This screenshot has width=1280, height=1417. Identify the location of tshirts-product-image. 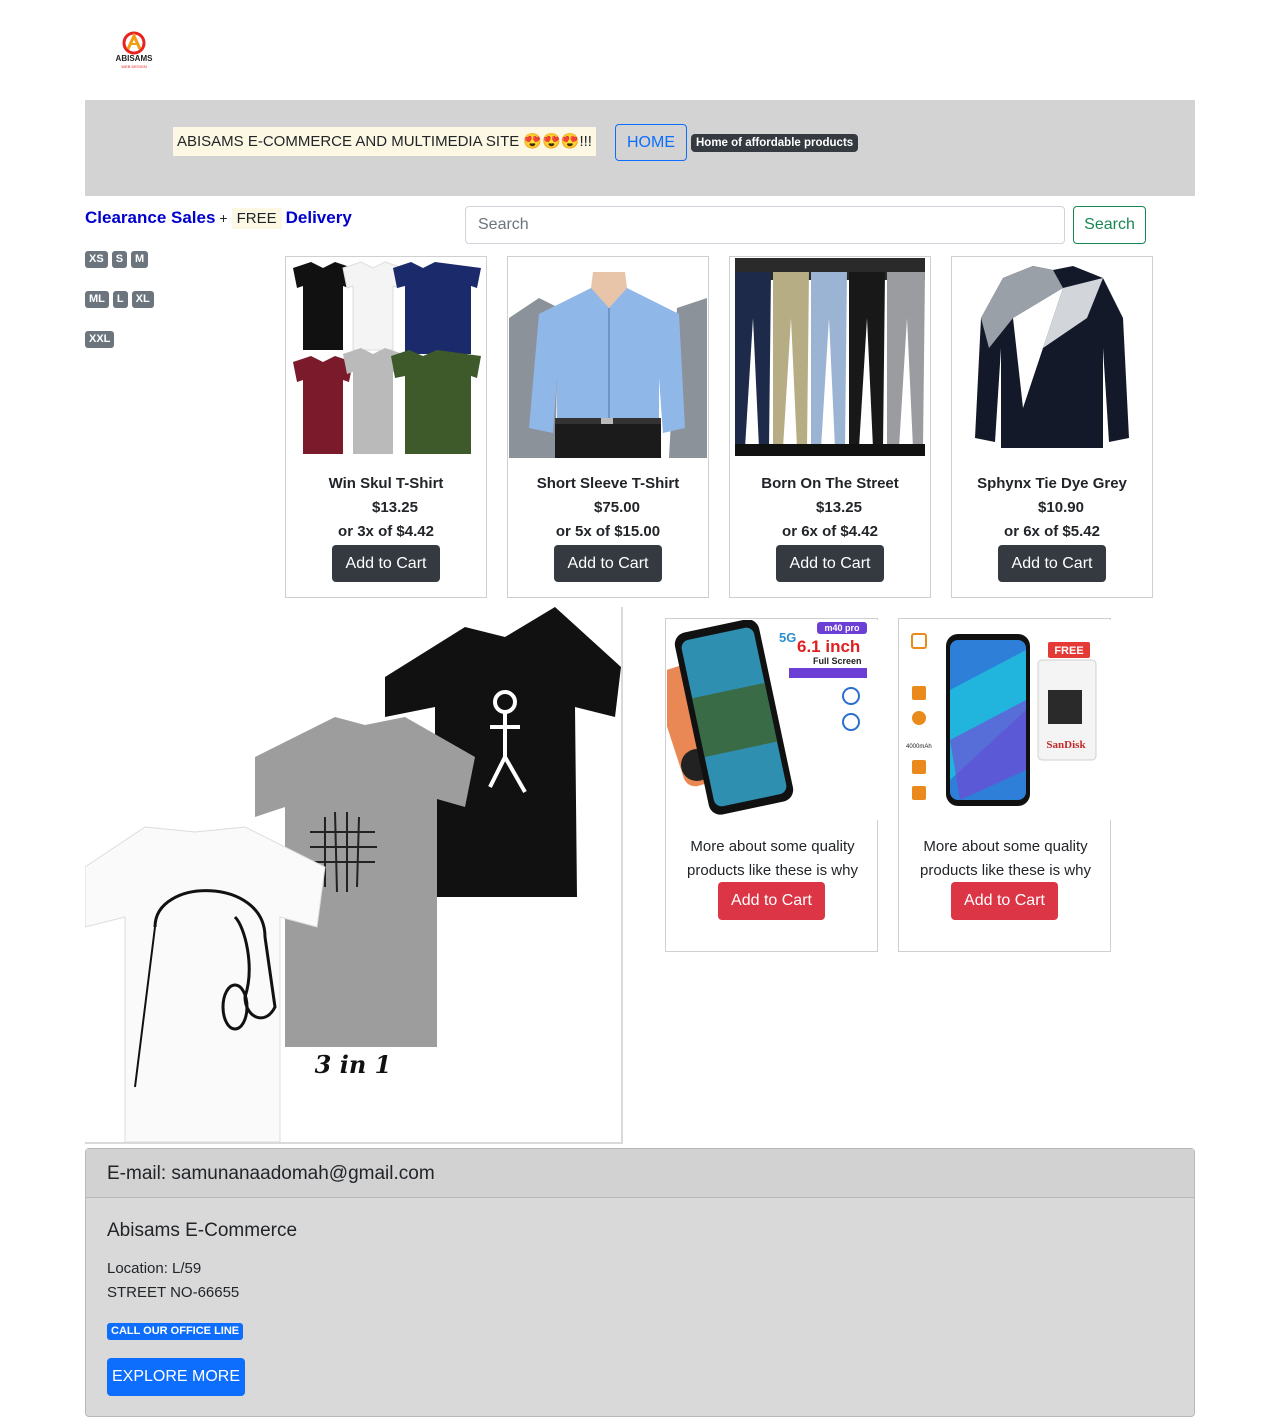
(386, 358).